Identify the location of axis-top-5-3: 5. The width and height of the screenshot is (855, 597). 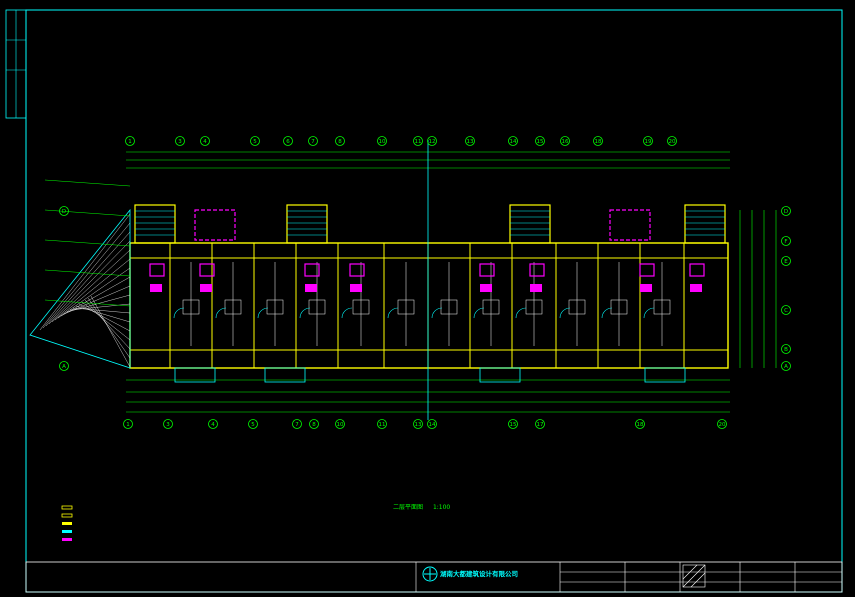
(255, 142).